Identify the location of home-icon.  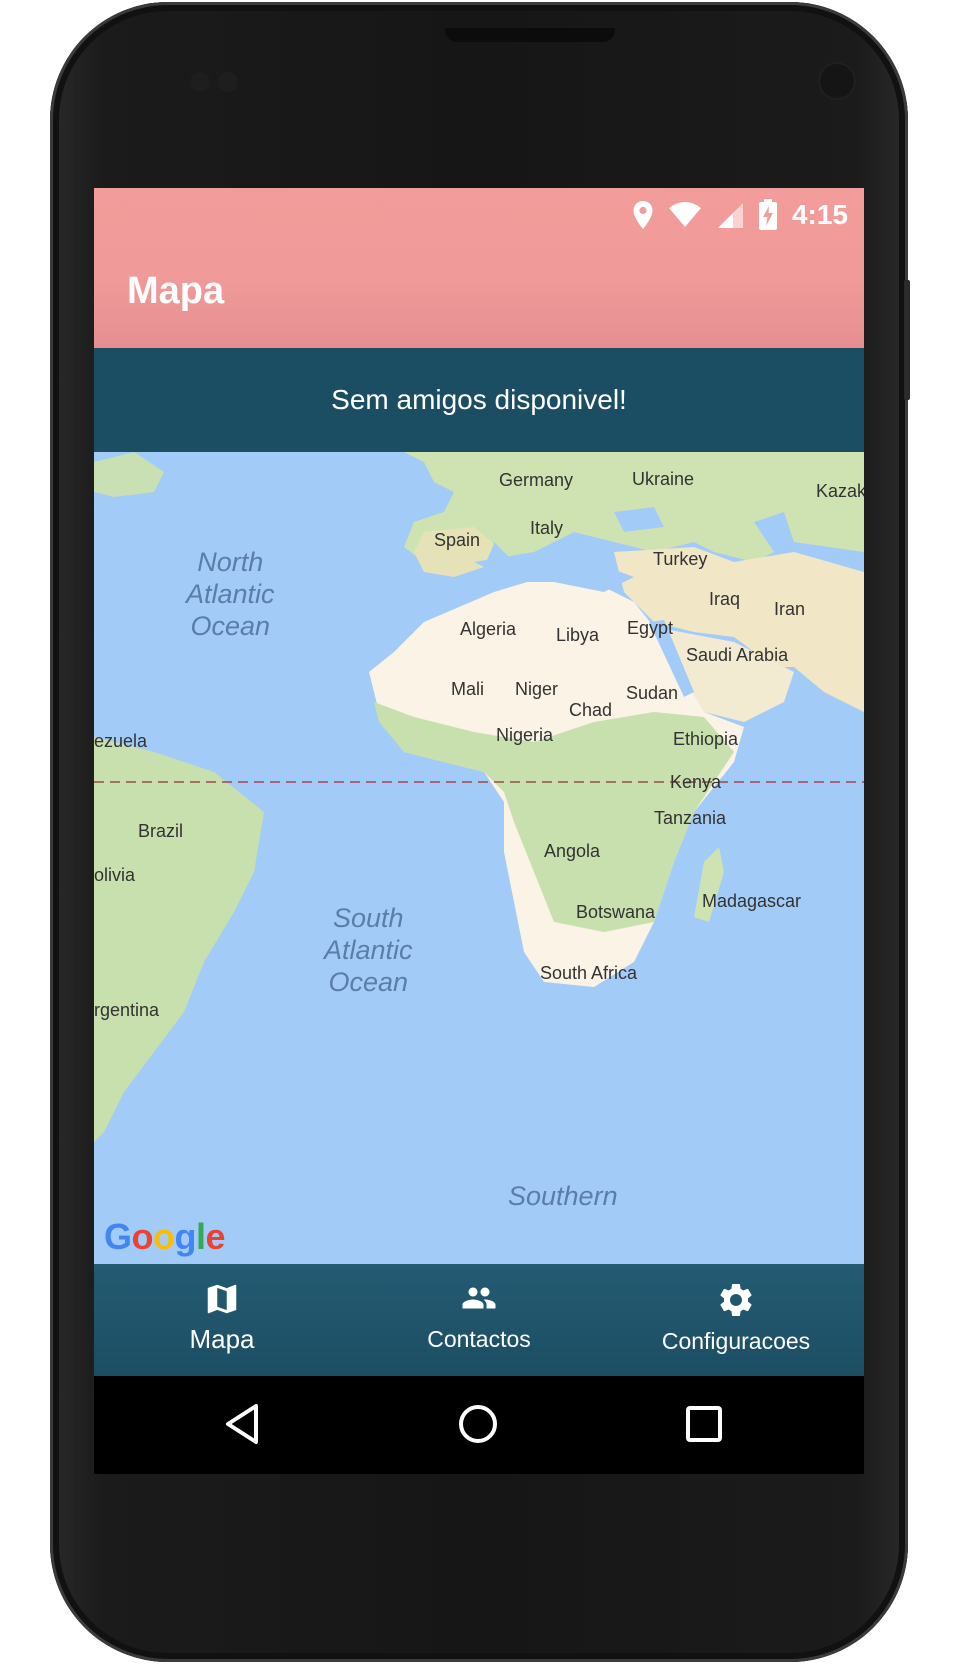
(478, 1424).